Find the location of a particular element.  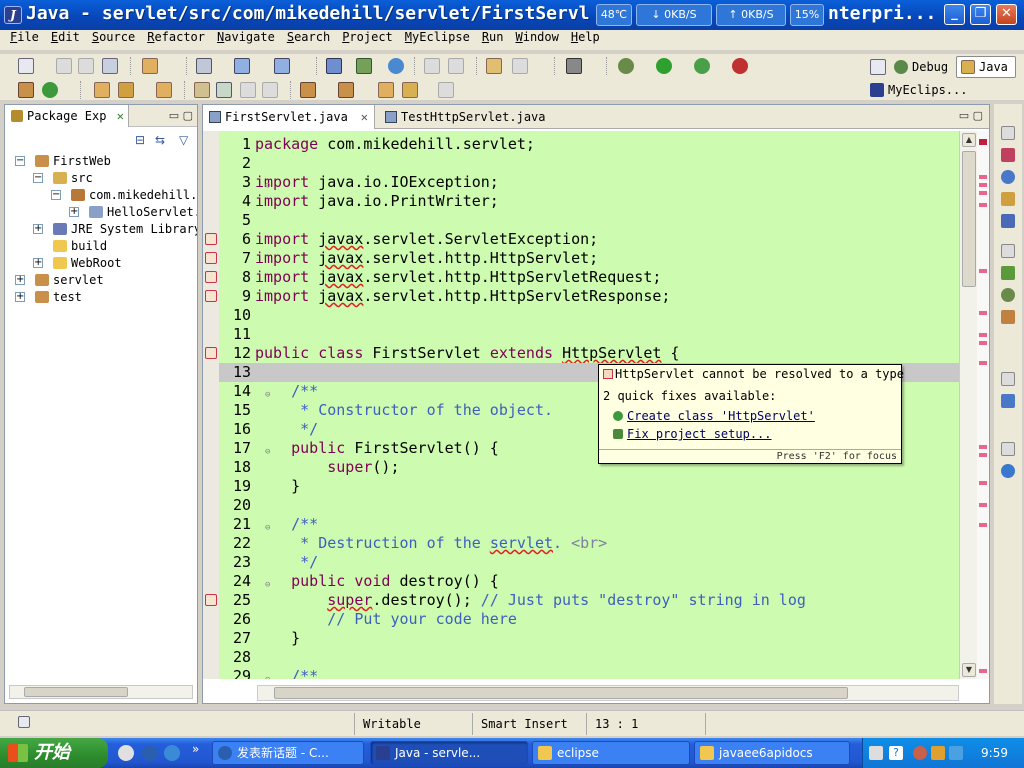

keyboard-icon is located at coordinates (876, 753).